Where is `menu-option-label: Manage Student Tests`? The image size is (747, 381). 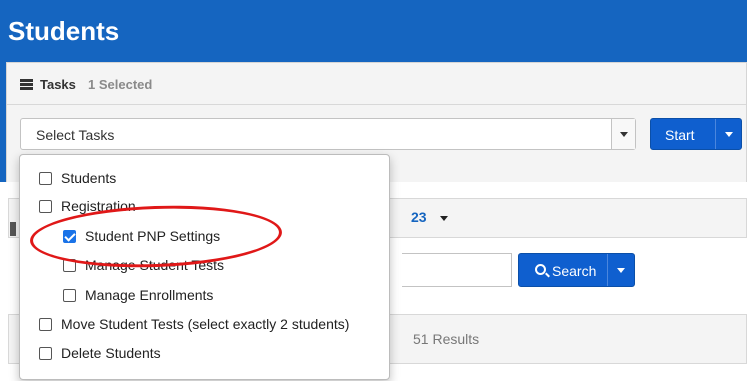
menu-option-label: Manage Student Tests is located at coordinates (155, 265).